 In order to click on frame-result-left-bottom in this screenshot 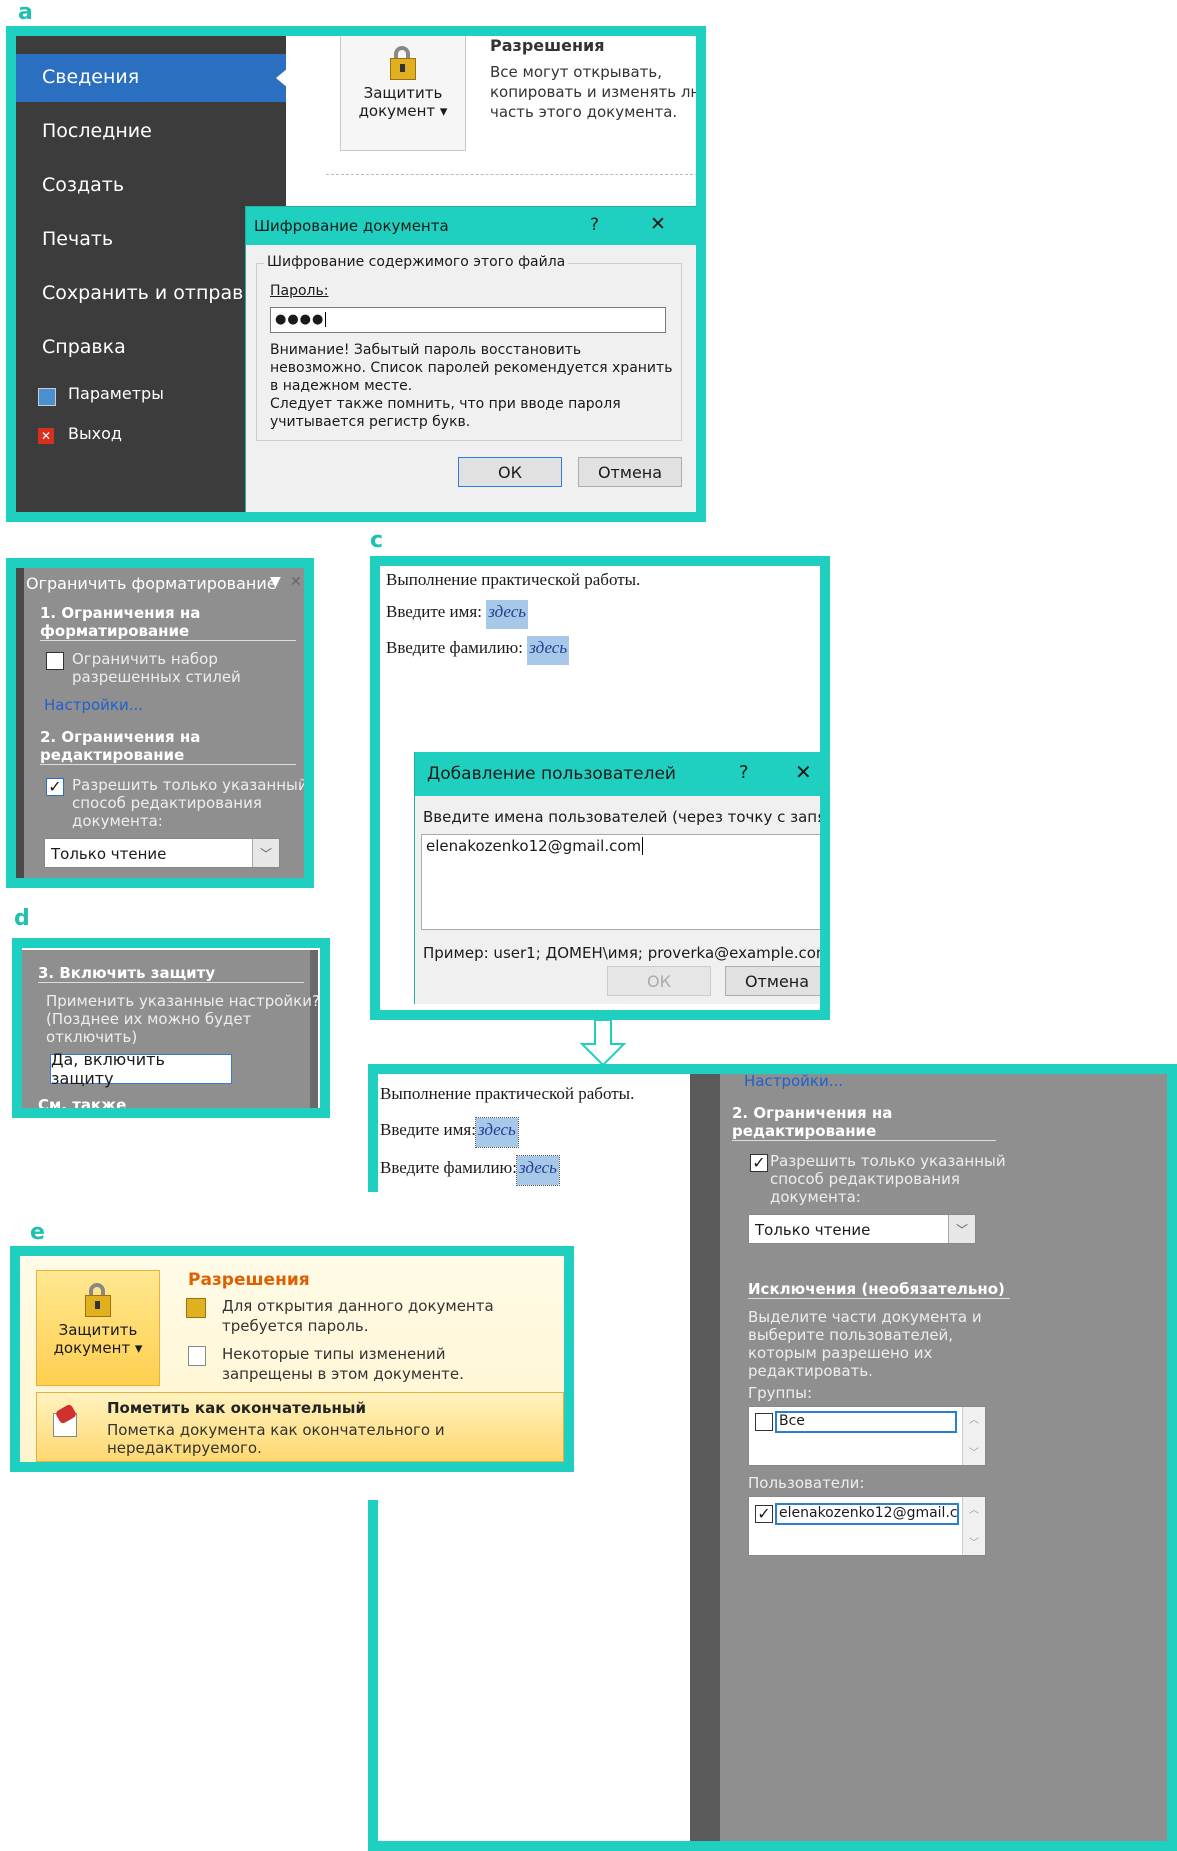, I will do `click(373, 1675)`.